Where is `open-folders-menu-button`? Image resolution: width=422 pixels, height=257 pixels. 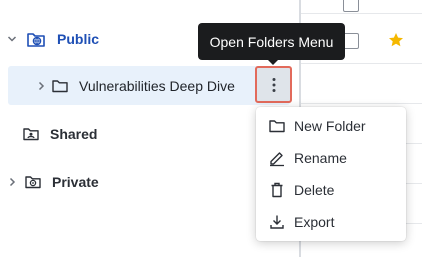 open-folders-menu-button is located at coordinates (273, 84).